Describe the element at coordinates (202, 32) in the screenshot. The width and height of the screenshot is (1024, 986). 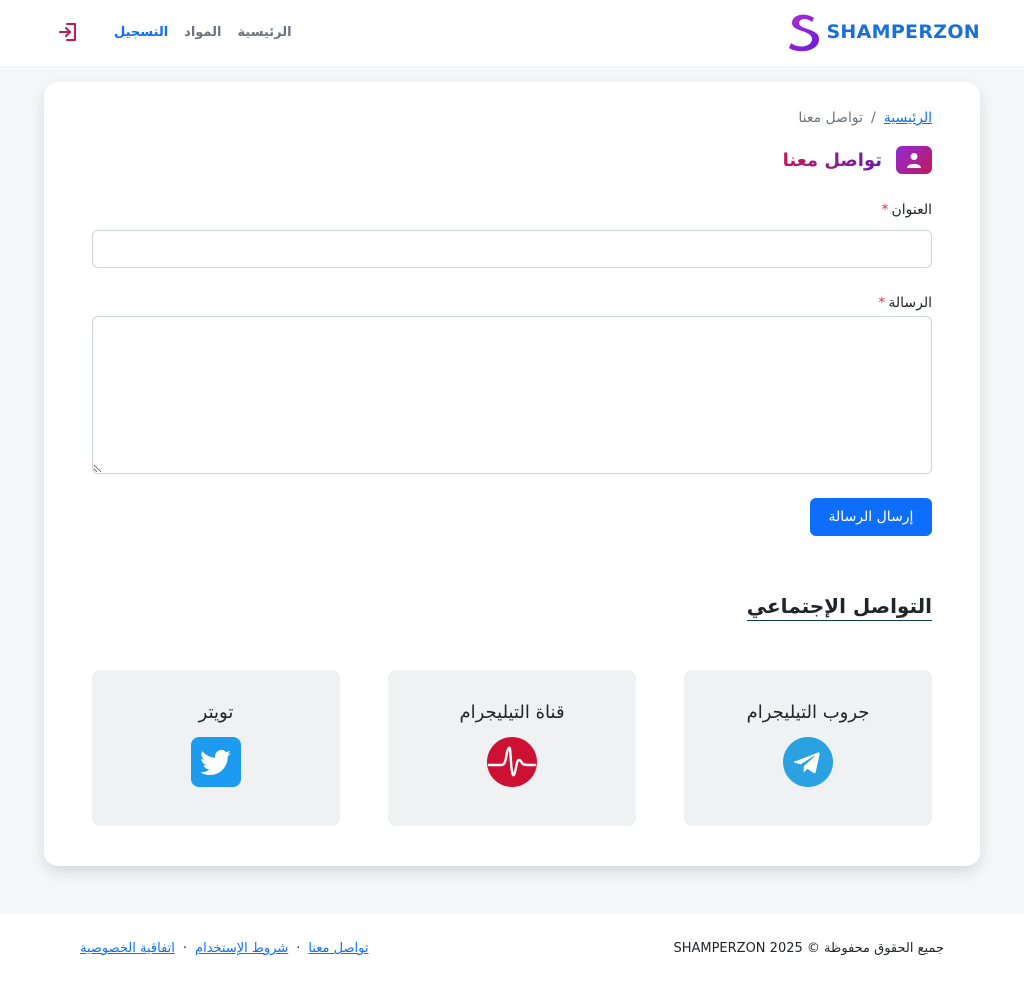
I see `nav-link-subjects: المواد` at that location.